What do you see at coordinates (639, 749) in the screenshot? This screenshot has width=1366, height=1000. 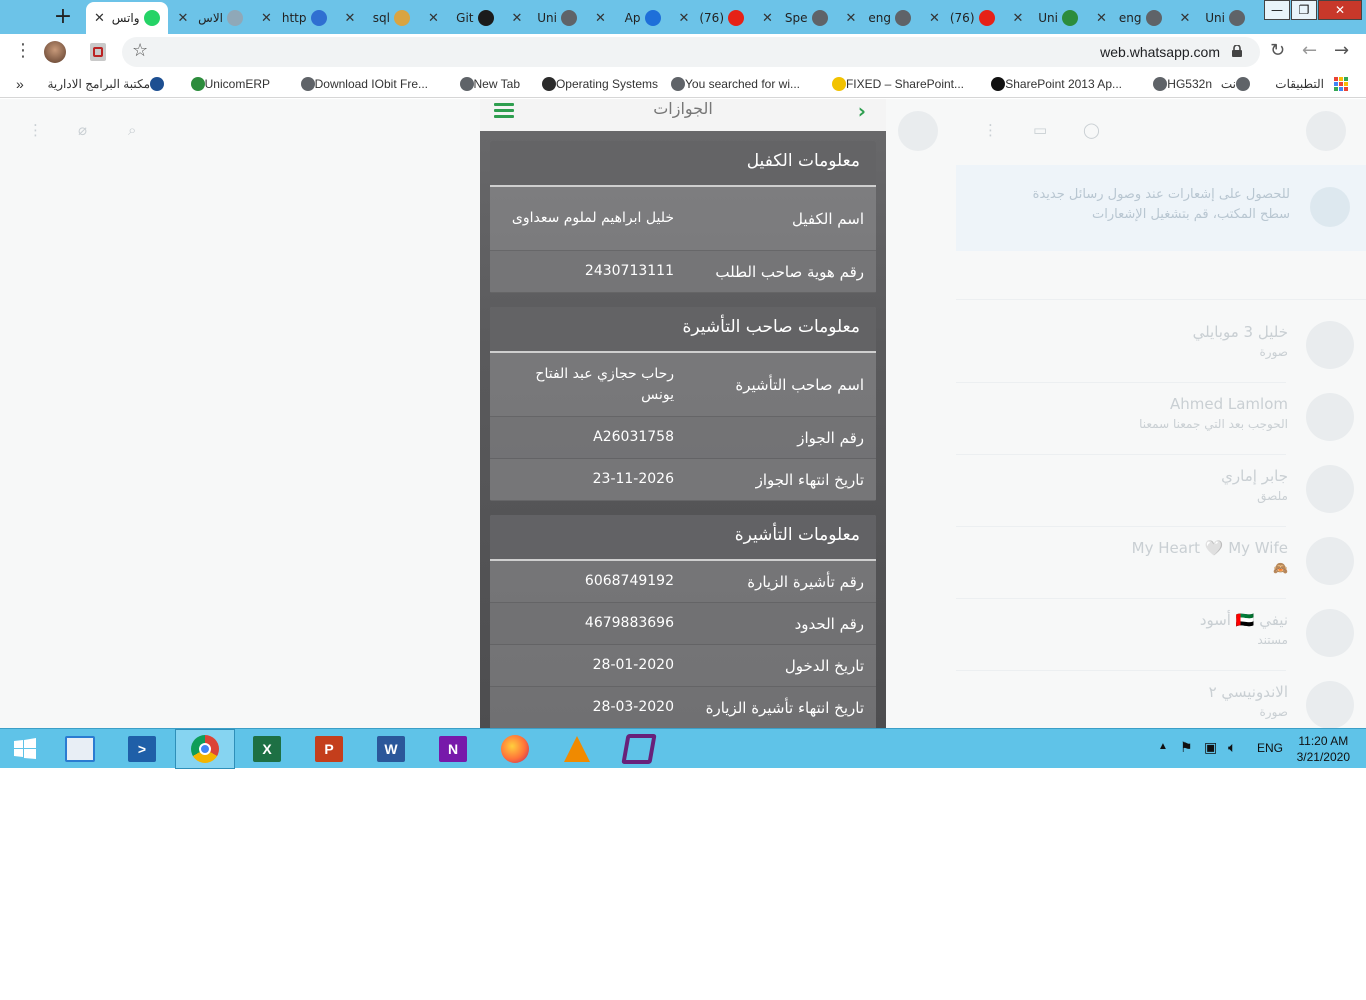 I see `taskbar-visual-studio-icon` at bounding box center [639, 749].